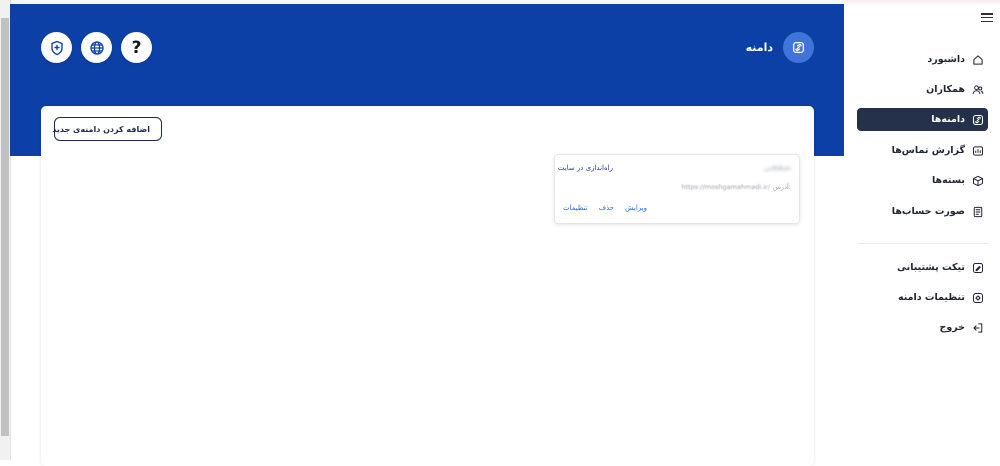 This screenshot has height=466, width=1000. Describe the element at coordinates (636, 208) in the screenshot. I see `edit-link: ویرایش` at that location.